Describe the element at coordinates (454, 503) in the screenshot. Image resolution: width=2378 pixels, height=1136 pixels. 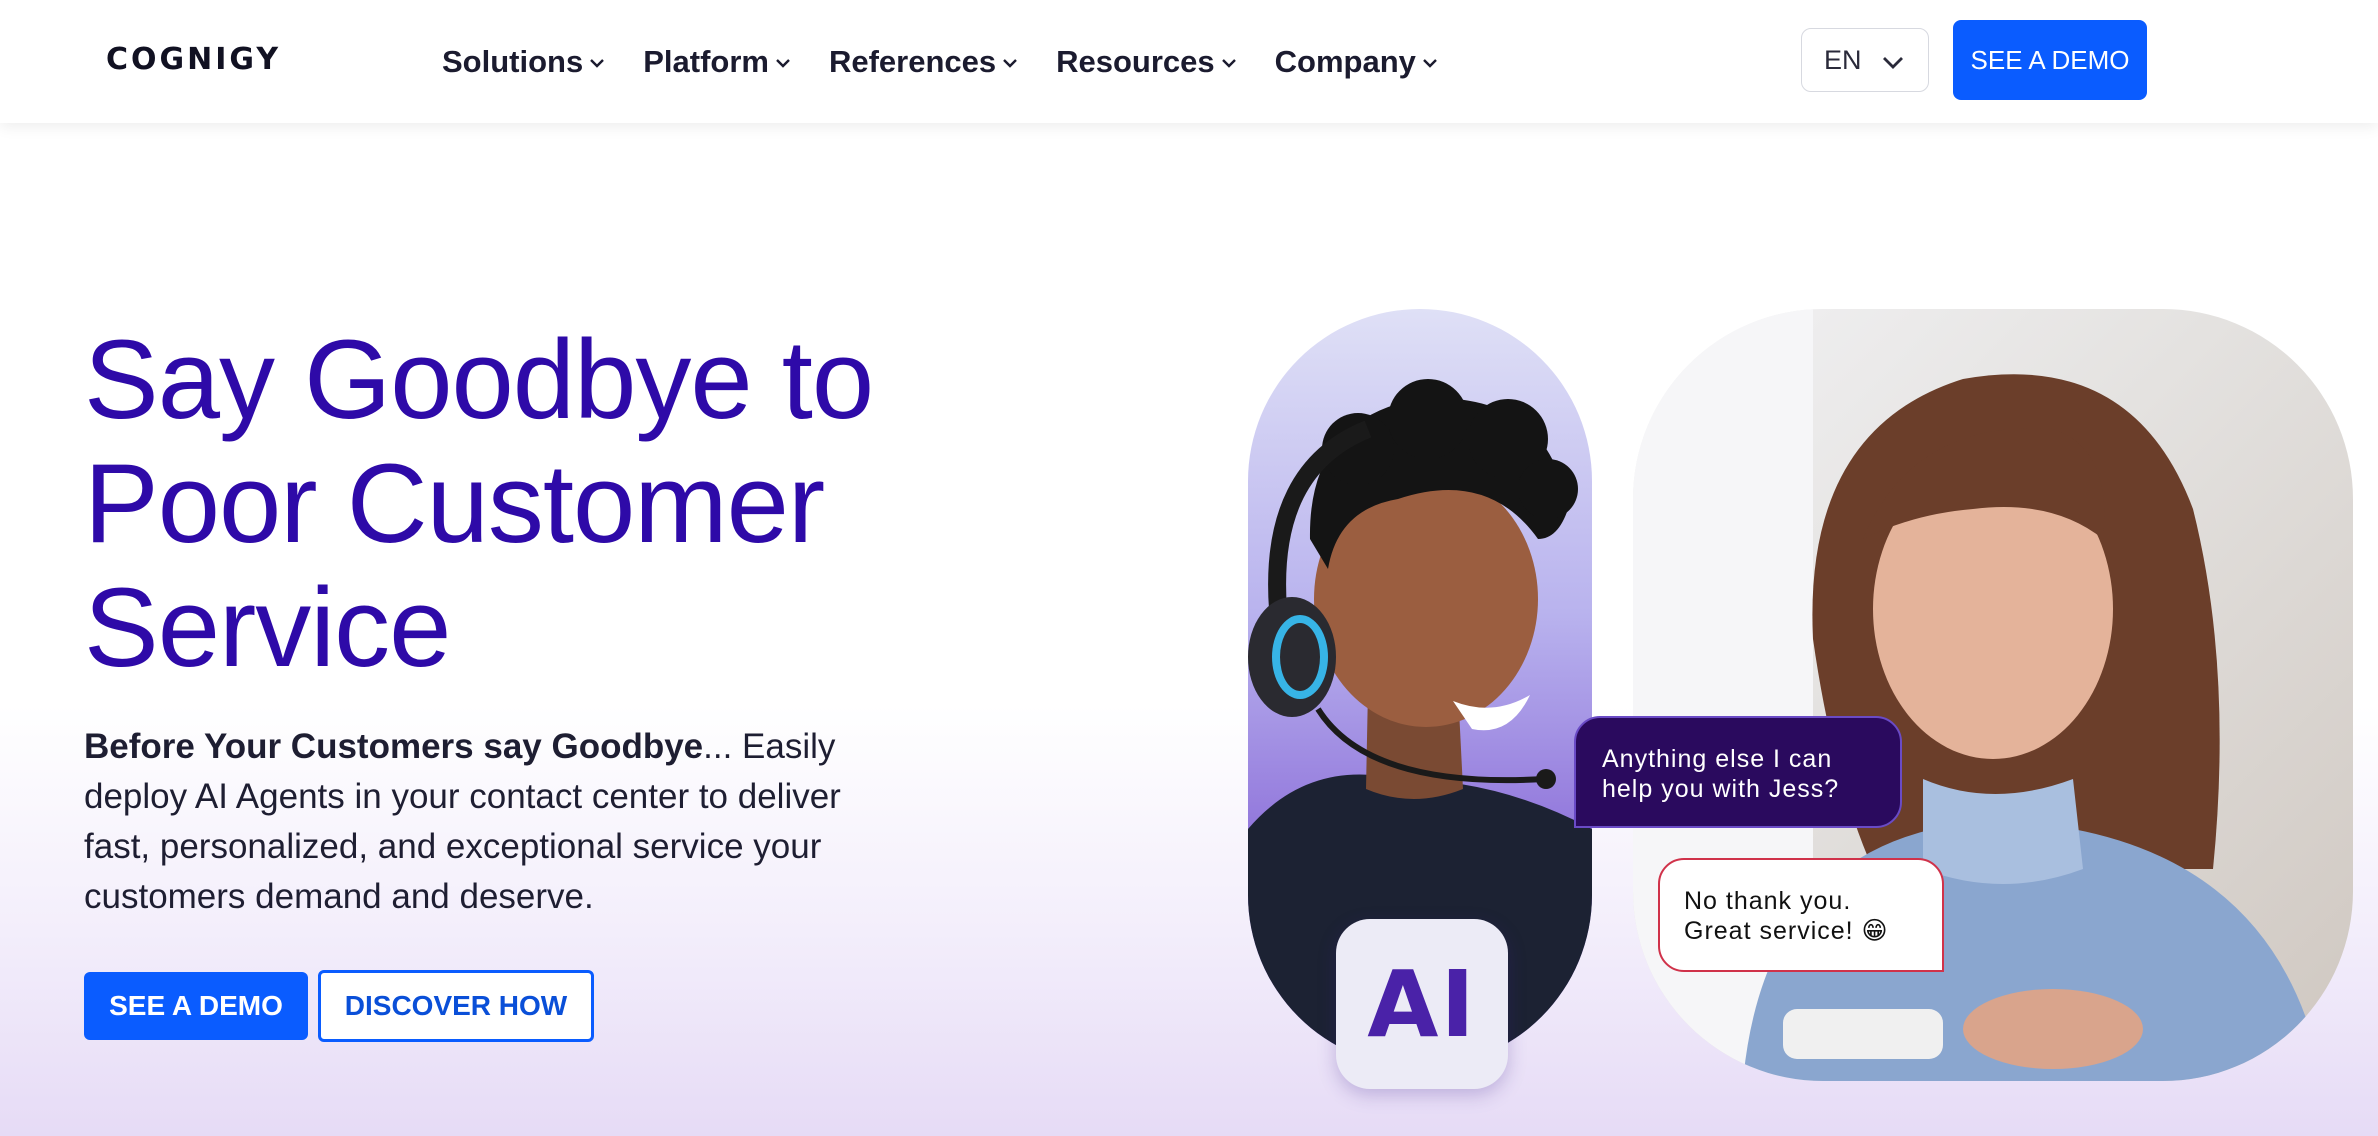
I see `hero-title-line: Poor Customer` at that location.